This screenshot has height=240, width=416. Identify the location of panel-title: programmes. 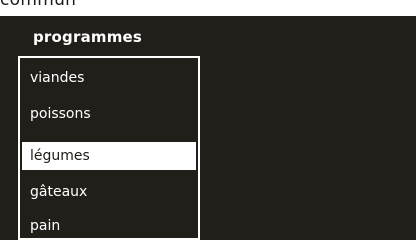
(88, 37).